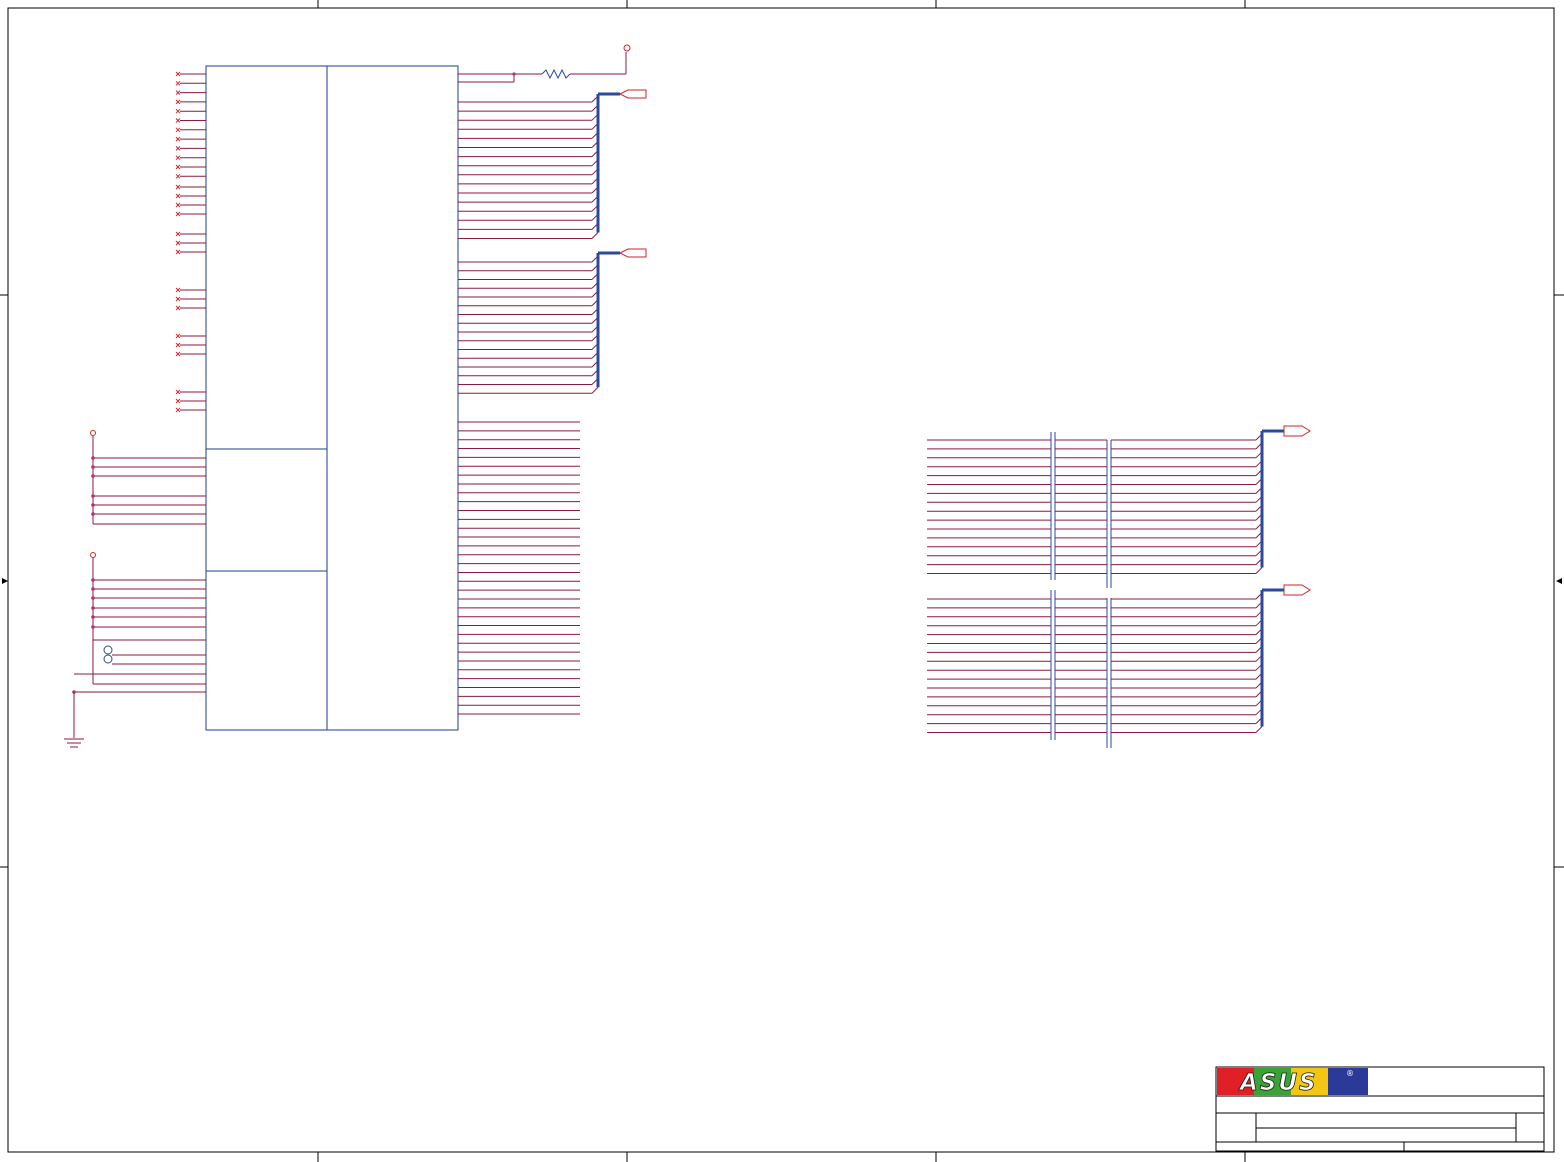 The image size is (1564, 1162). I want to click on pullup-resistor, so click(544, 63).